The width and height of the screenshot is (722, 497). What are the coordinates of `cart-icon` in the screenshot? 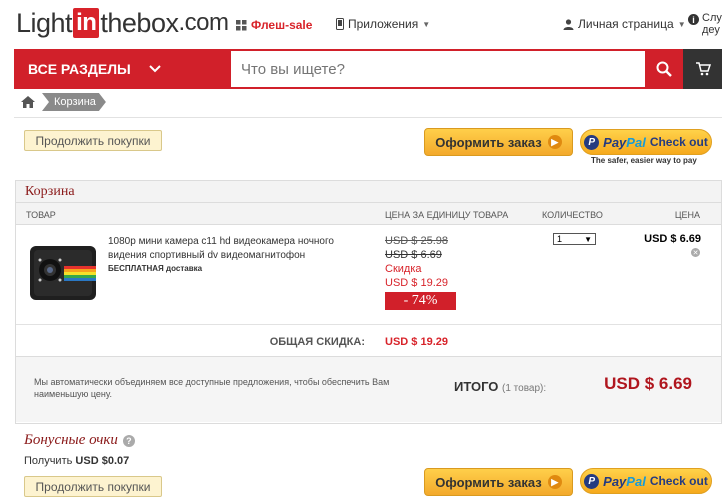 It's located at (703, 69).